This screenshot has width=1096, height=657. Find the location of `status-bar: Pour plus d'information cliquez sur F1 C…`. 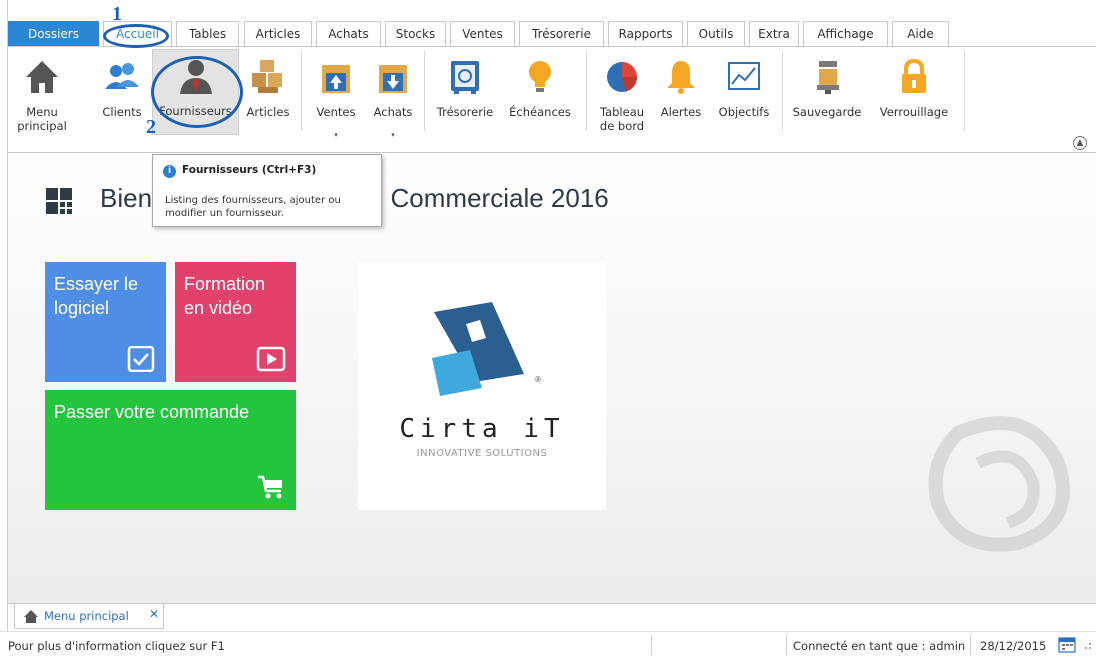

status-bar: Pour plus d'information cliquez sur F1 C… is located at coordinates (548, 644).